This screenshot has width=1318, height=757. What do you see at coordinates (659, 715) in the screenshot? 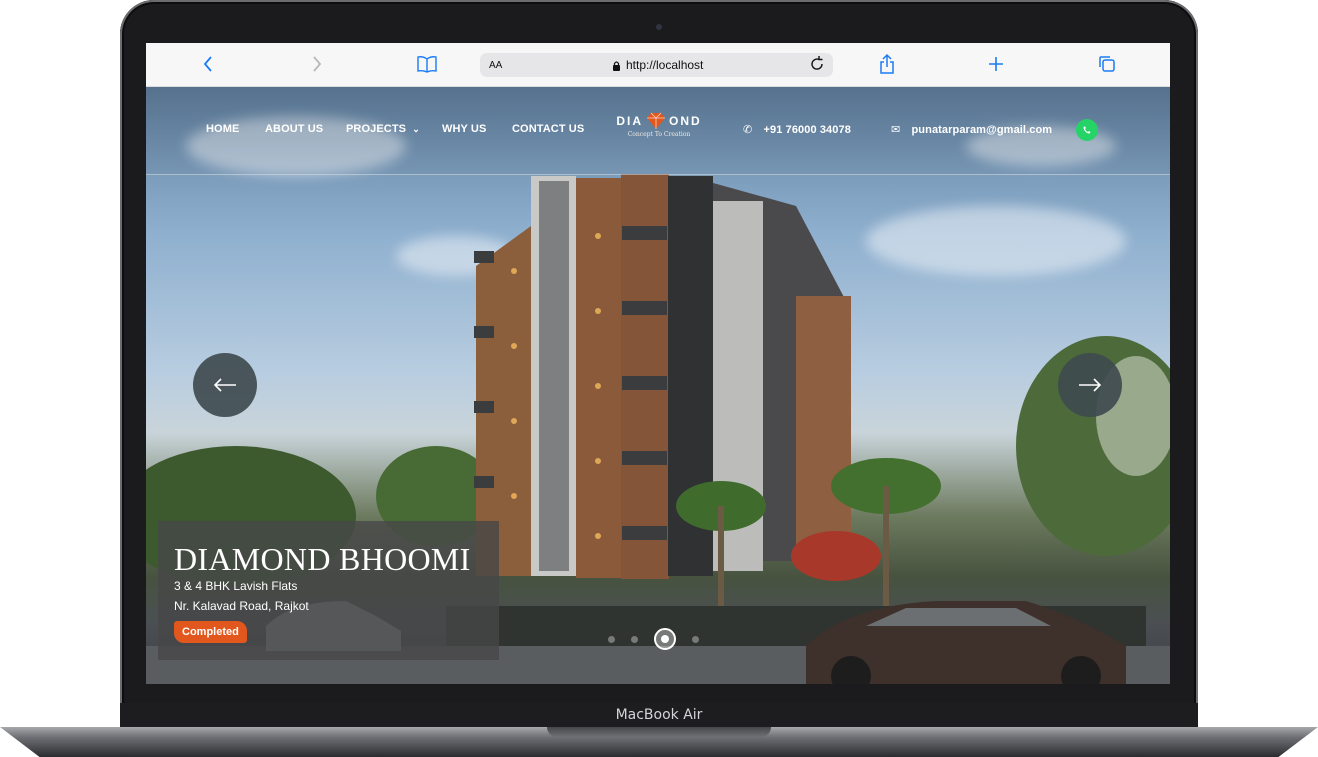
I see `device-label: MacBook Air` at bounding box center [659, 715].